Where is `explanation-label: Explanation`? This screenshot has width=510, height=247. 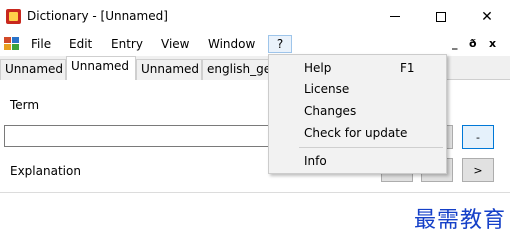 explanation-label: Explanation is located at coordinates (45, 171).